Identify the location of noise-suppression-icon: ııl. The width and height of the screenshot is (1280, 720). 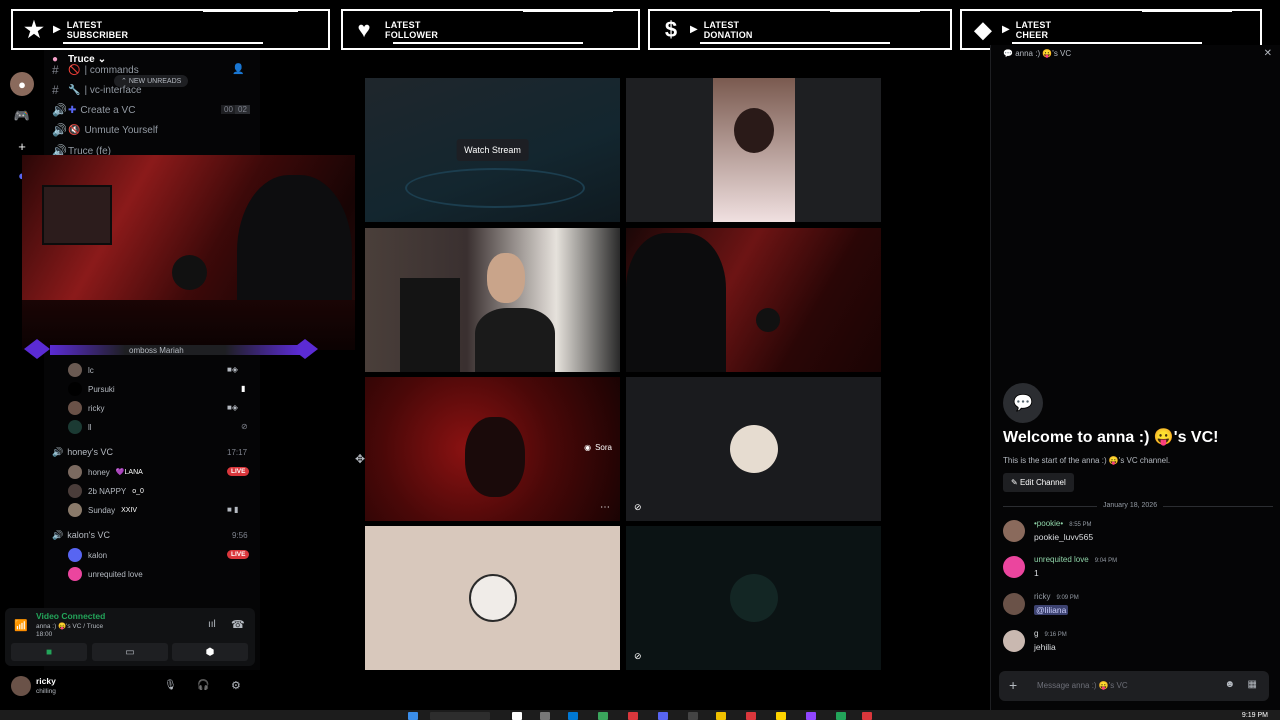
(212, 624).